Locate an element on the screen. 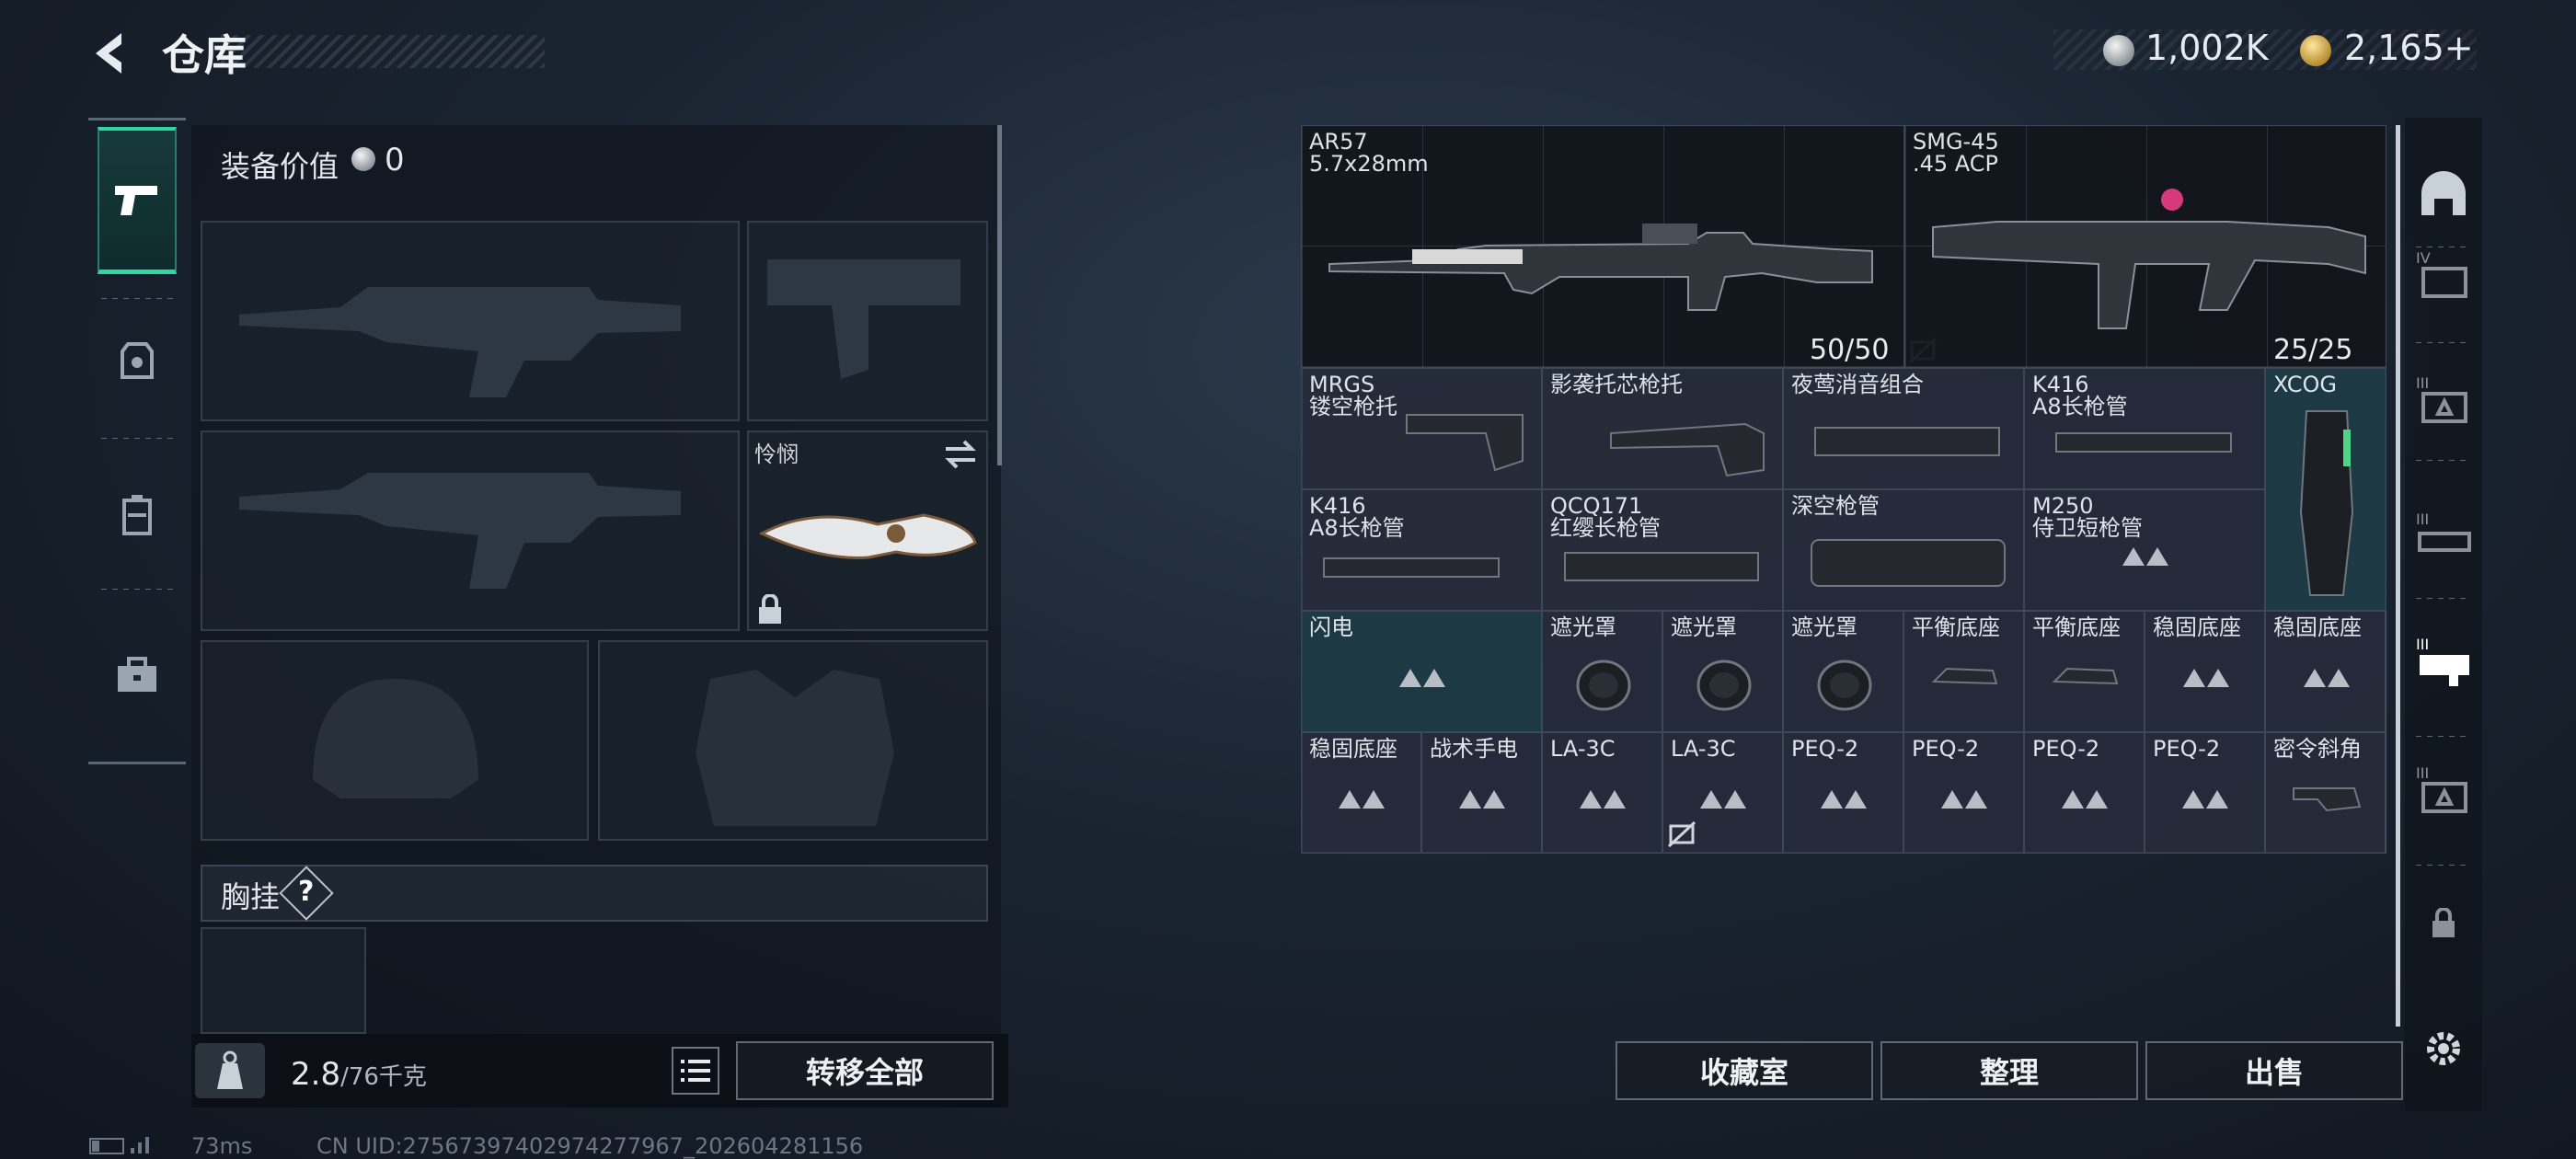  helmet-slot is located at coordinates (395, 740).